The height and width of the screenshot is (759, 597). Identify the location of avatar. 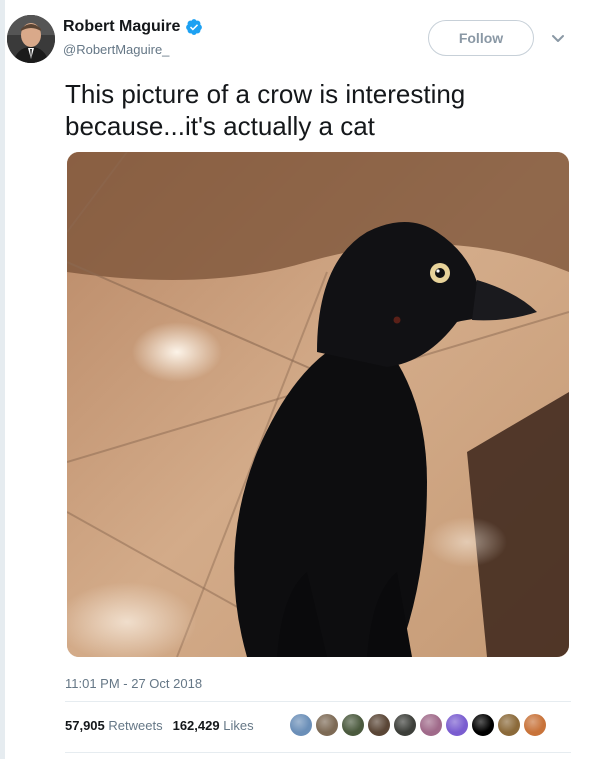
(31, 39).